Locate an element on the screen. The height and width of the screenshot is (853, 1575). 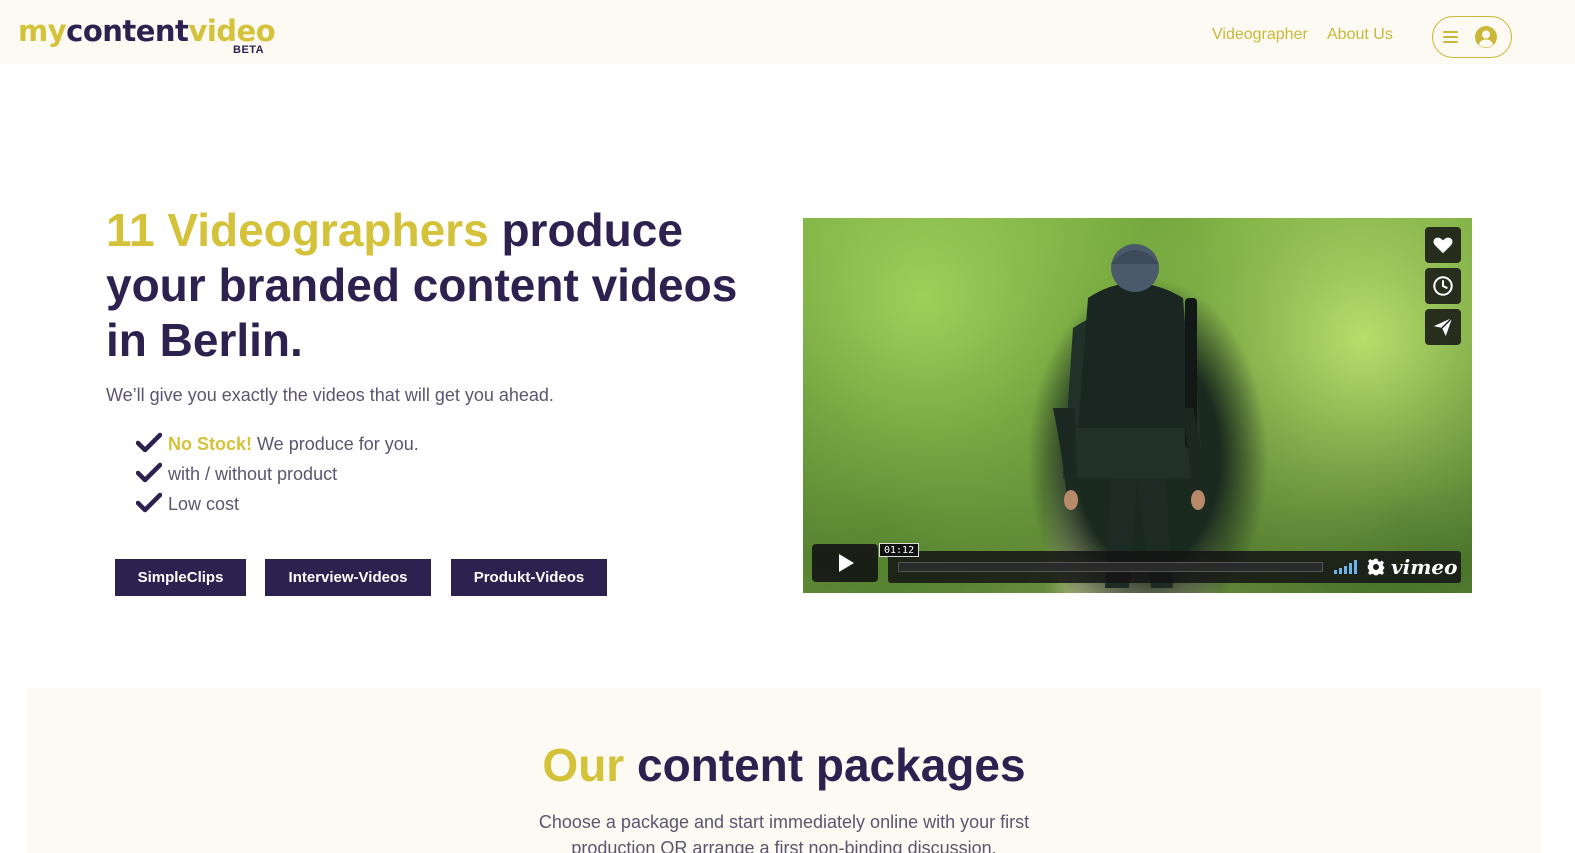
account-menu-button is located at coordinates (1472, 37).